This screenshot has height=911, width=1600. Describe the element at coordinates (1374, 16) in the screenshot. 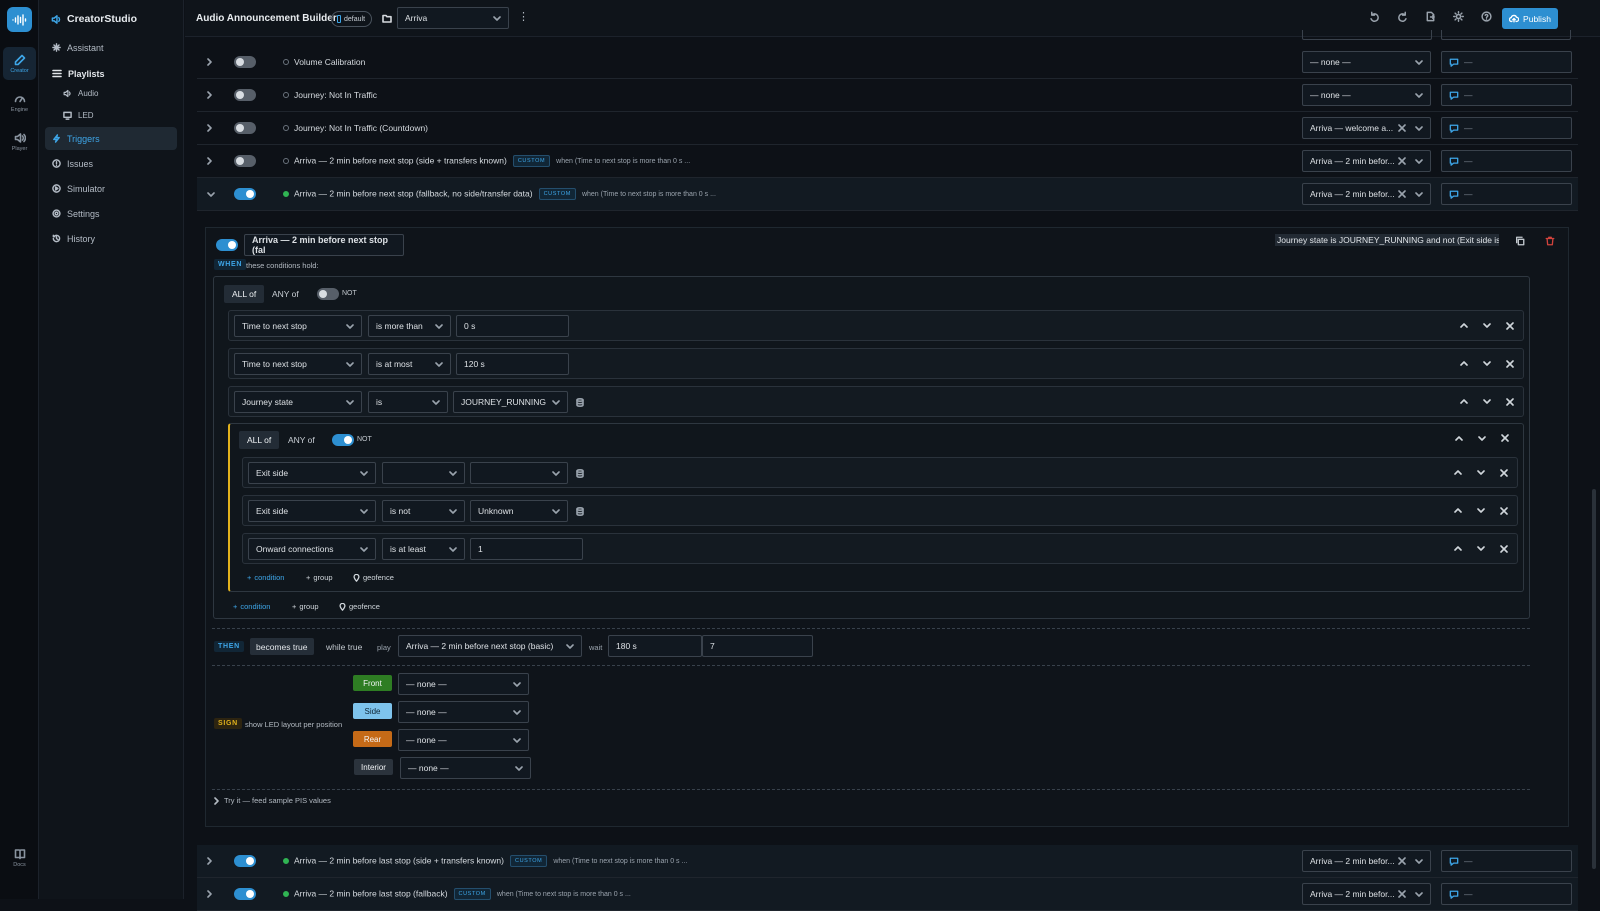

I see `undo-icon` at that location.